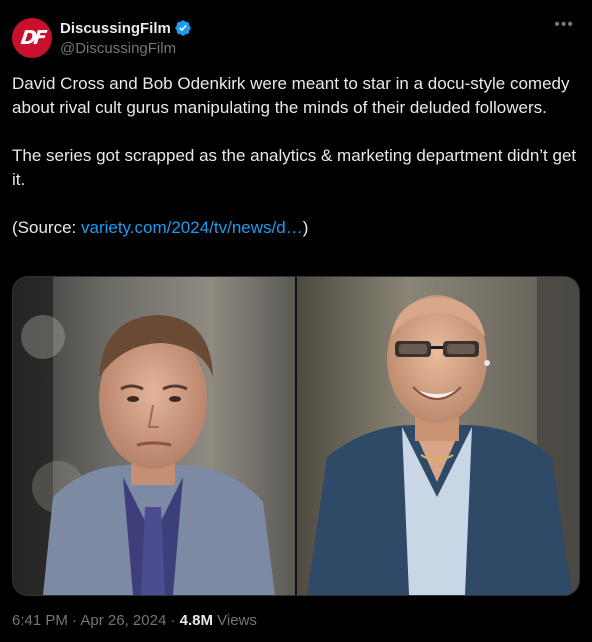 This screenshot has height=642, width=592. Describe the element at coordinates (123, 620) in the screenshot. I see `tweet-date: Apr 26, 2024` at that location.